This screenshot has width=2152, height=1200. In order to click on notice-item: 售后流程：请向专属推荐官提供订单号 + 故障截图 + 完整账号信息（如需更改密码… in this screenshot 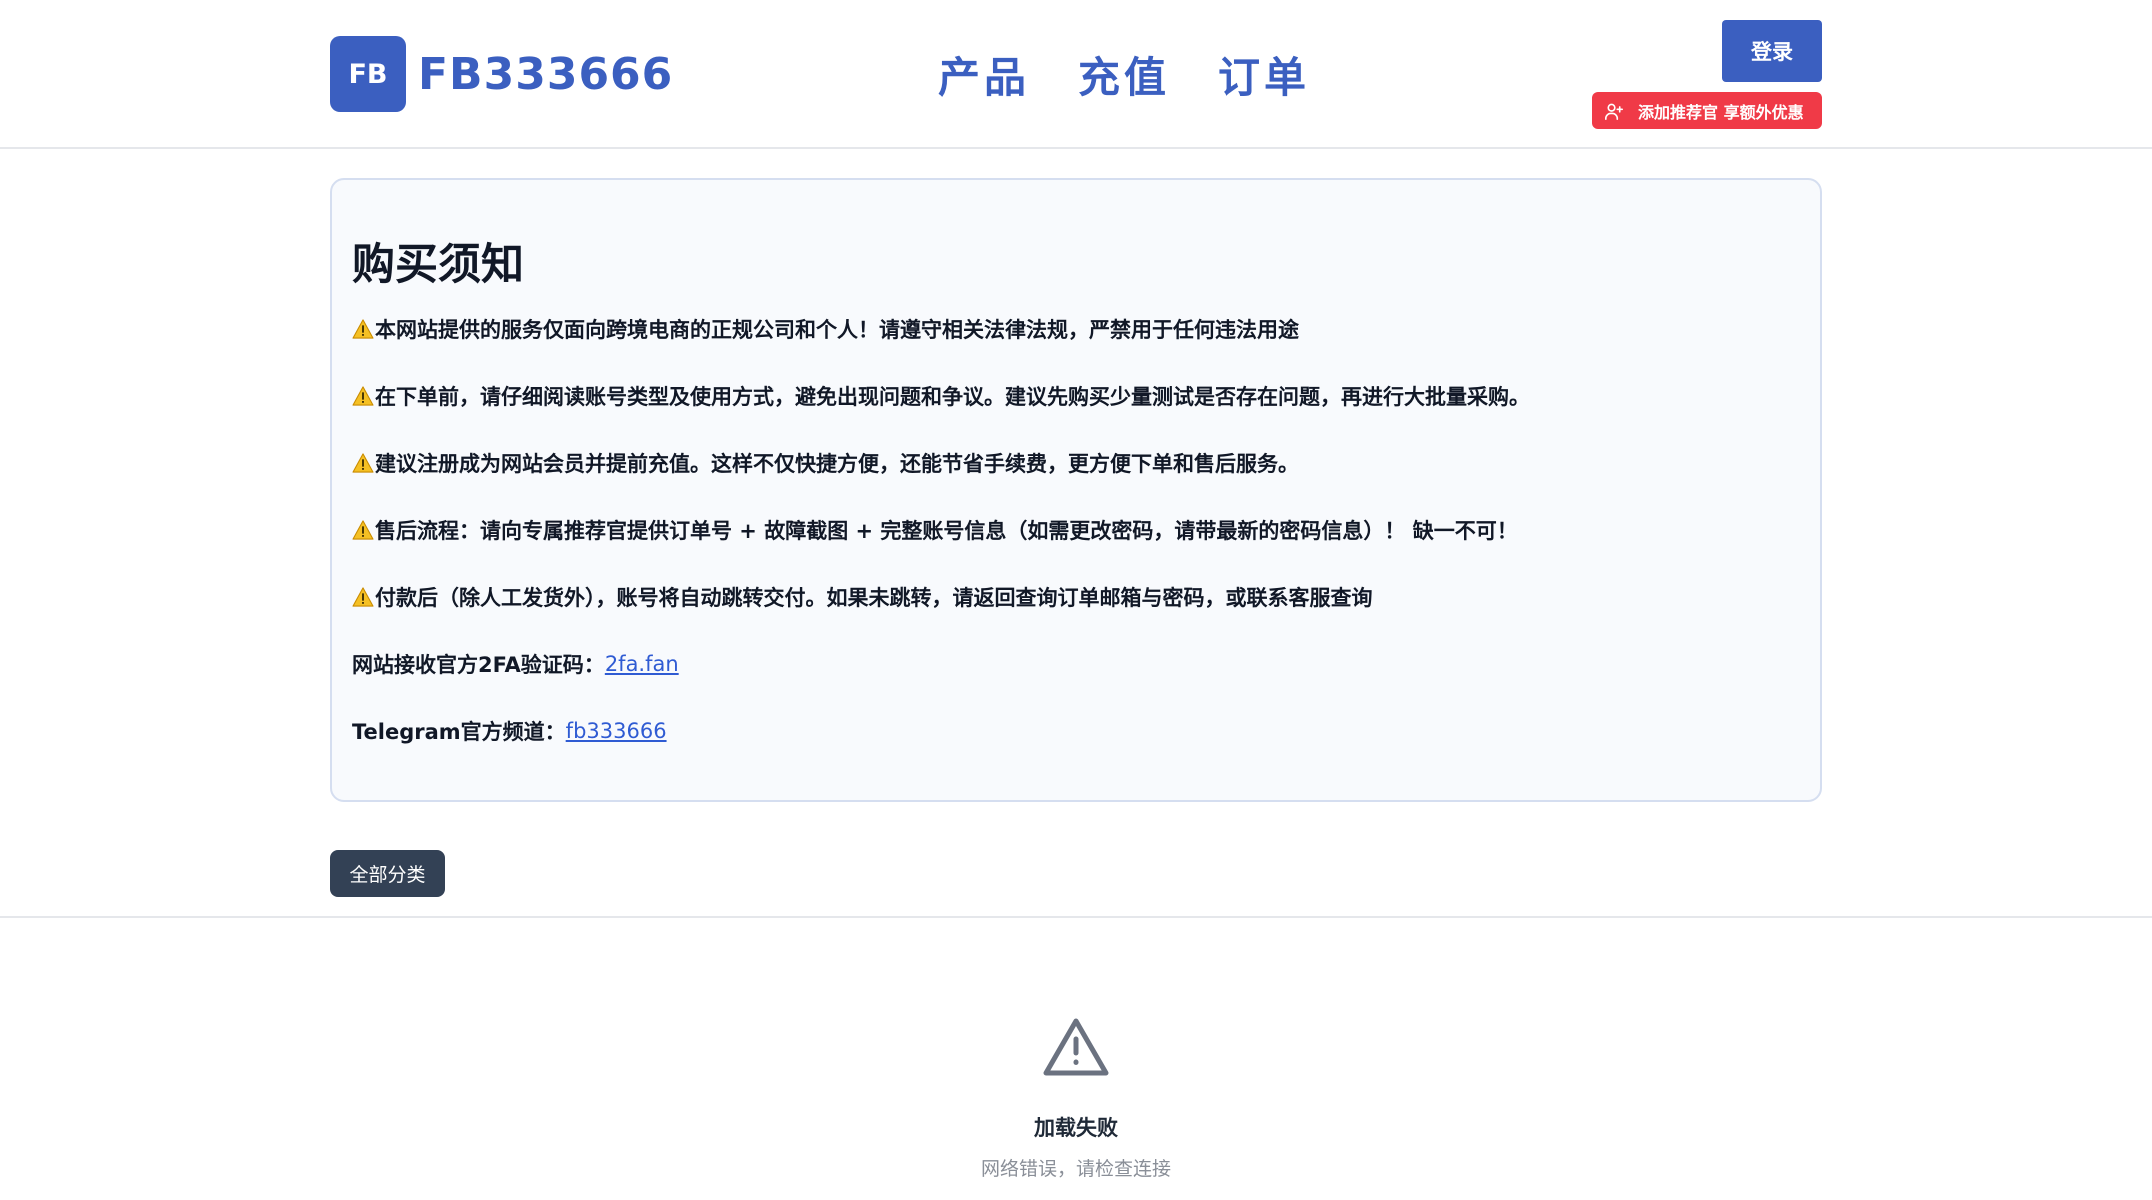, I will do `click(935, 530)`.